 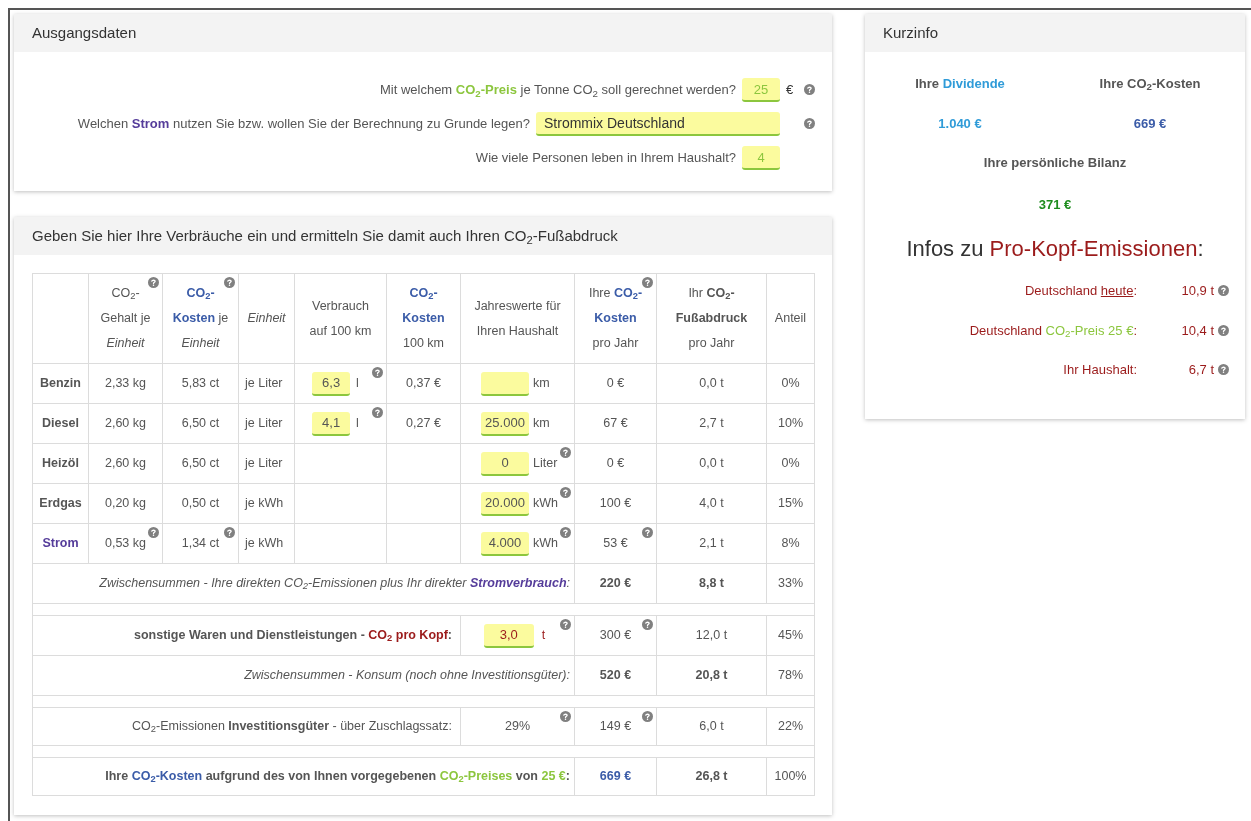 I want to click on total-label: Ihre CO$_{2}$-Kosten aufgrund des von Ihnen vorgegebenen CO$_{2}$-Preises von 25 €:, so click(x=337, y=776).